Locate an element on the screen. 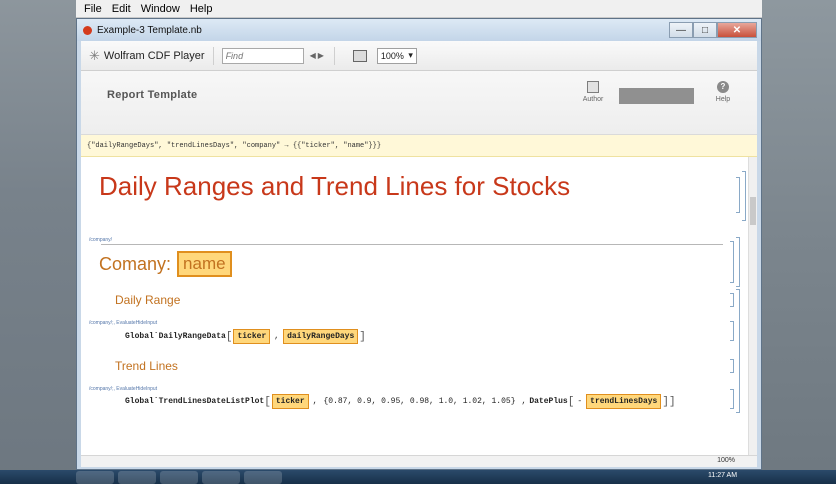 The image size is (836, 484). help-icon: ? is located at coordinates (723, 87).